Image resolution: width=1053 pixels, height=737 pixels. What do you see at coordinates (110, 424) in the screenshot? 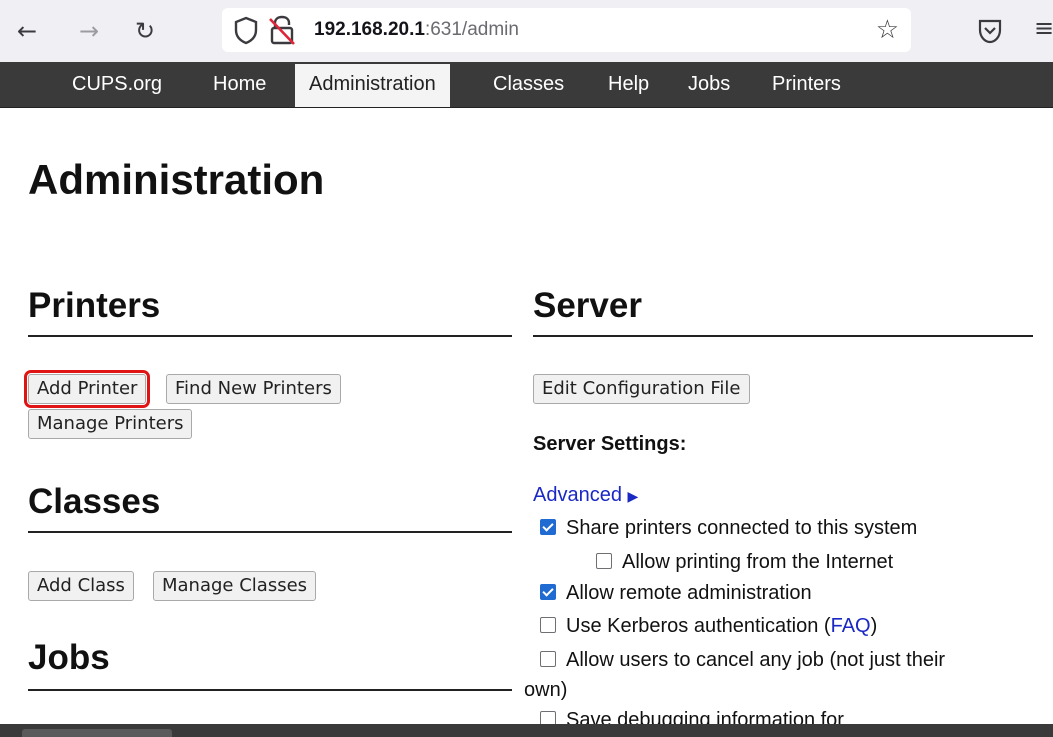
I see `manage-printers-button: Manage Printers` at bounding box center [110, 424].